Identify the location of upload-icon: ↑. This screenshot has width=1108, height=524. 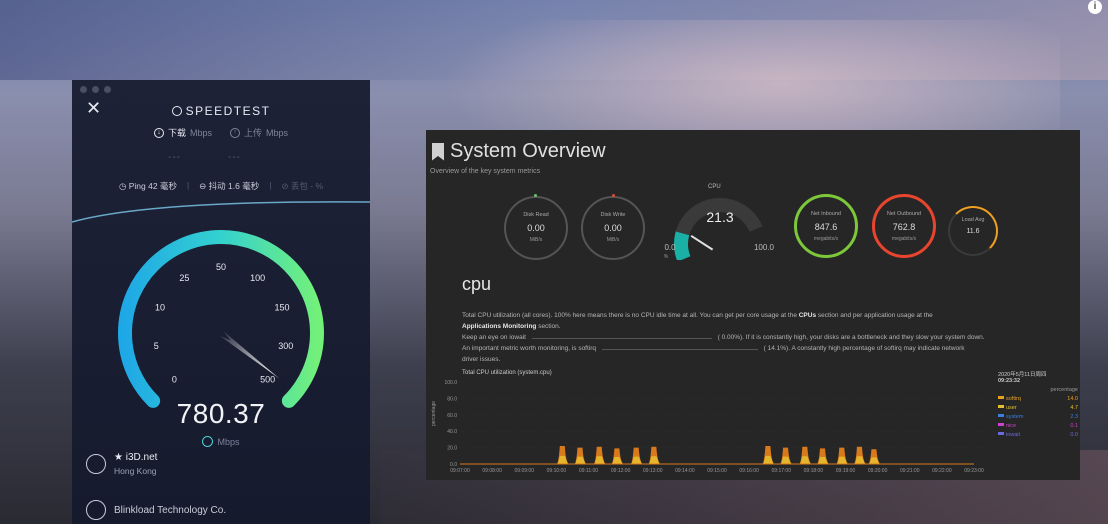
(235, 132).